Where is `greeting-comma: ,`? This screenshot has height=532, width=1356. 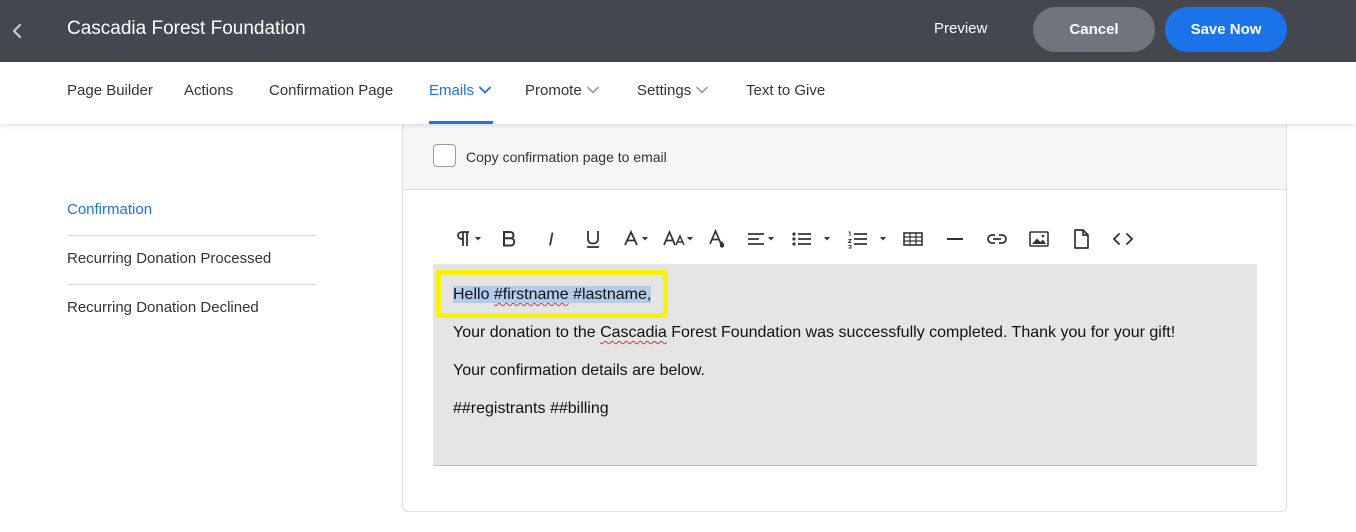
greeting-comma: , is located at coordinates (649, 294).